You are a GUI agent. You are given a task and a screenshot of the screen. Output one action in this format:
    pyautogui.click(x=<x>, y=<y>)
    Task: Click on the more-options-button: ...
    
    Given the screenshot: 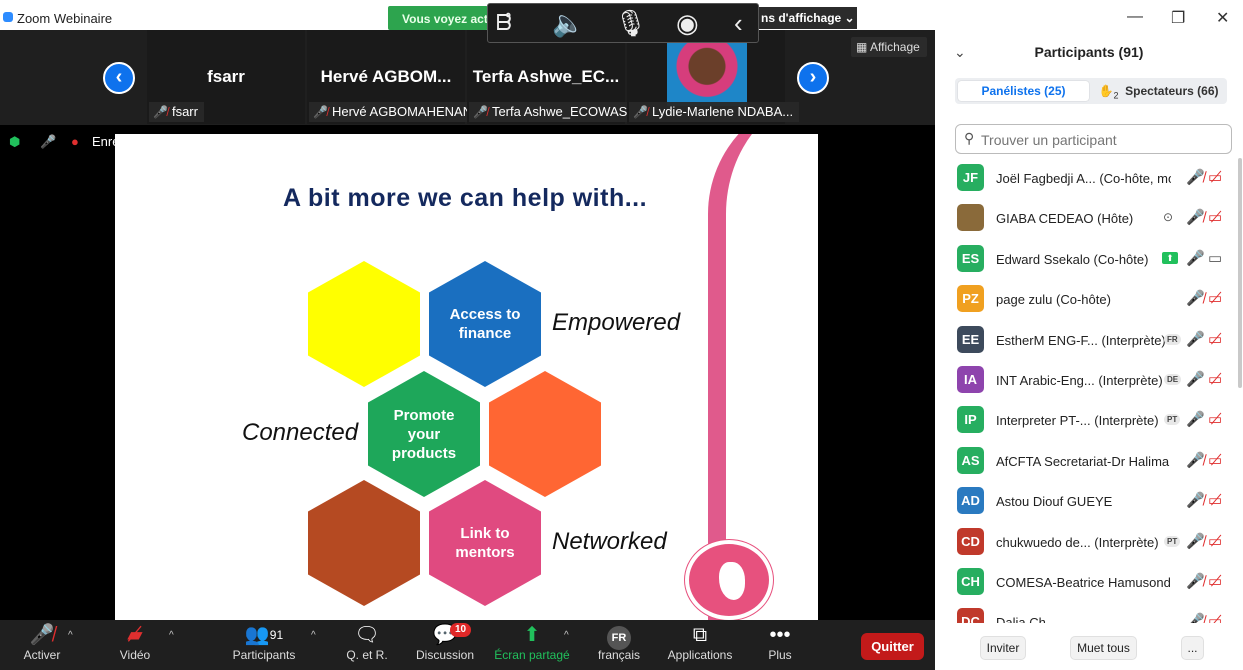 What is the action you would take?
    pyautogui.click(x=1192, y=648)
    